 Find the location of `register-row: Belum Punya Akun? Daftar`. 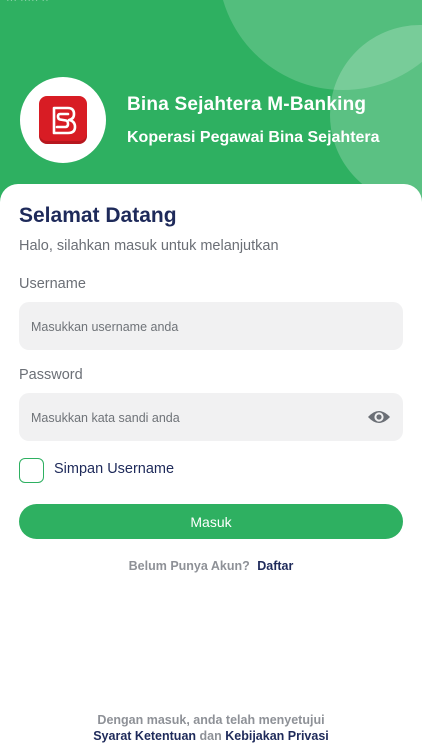

register-row: Belum Punya Akun? Daftar is located at coordinates (211, 566).